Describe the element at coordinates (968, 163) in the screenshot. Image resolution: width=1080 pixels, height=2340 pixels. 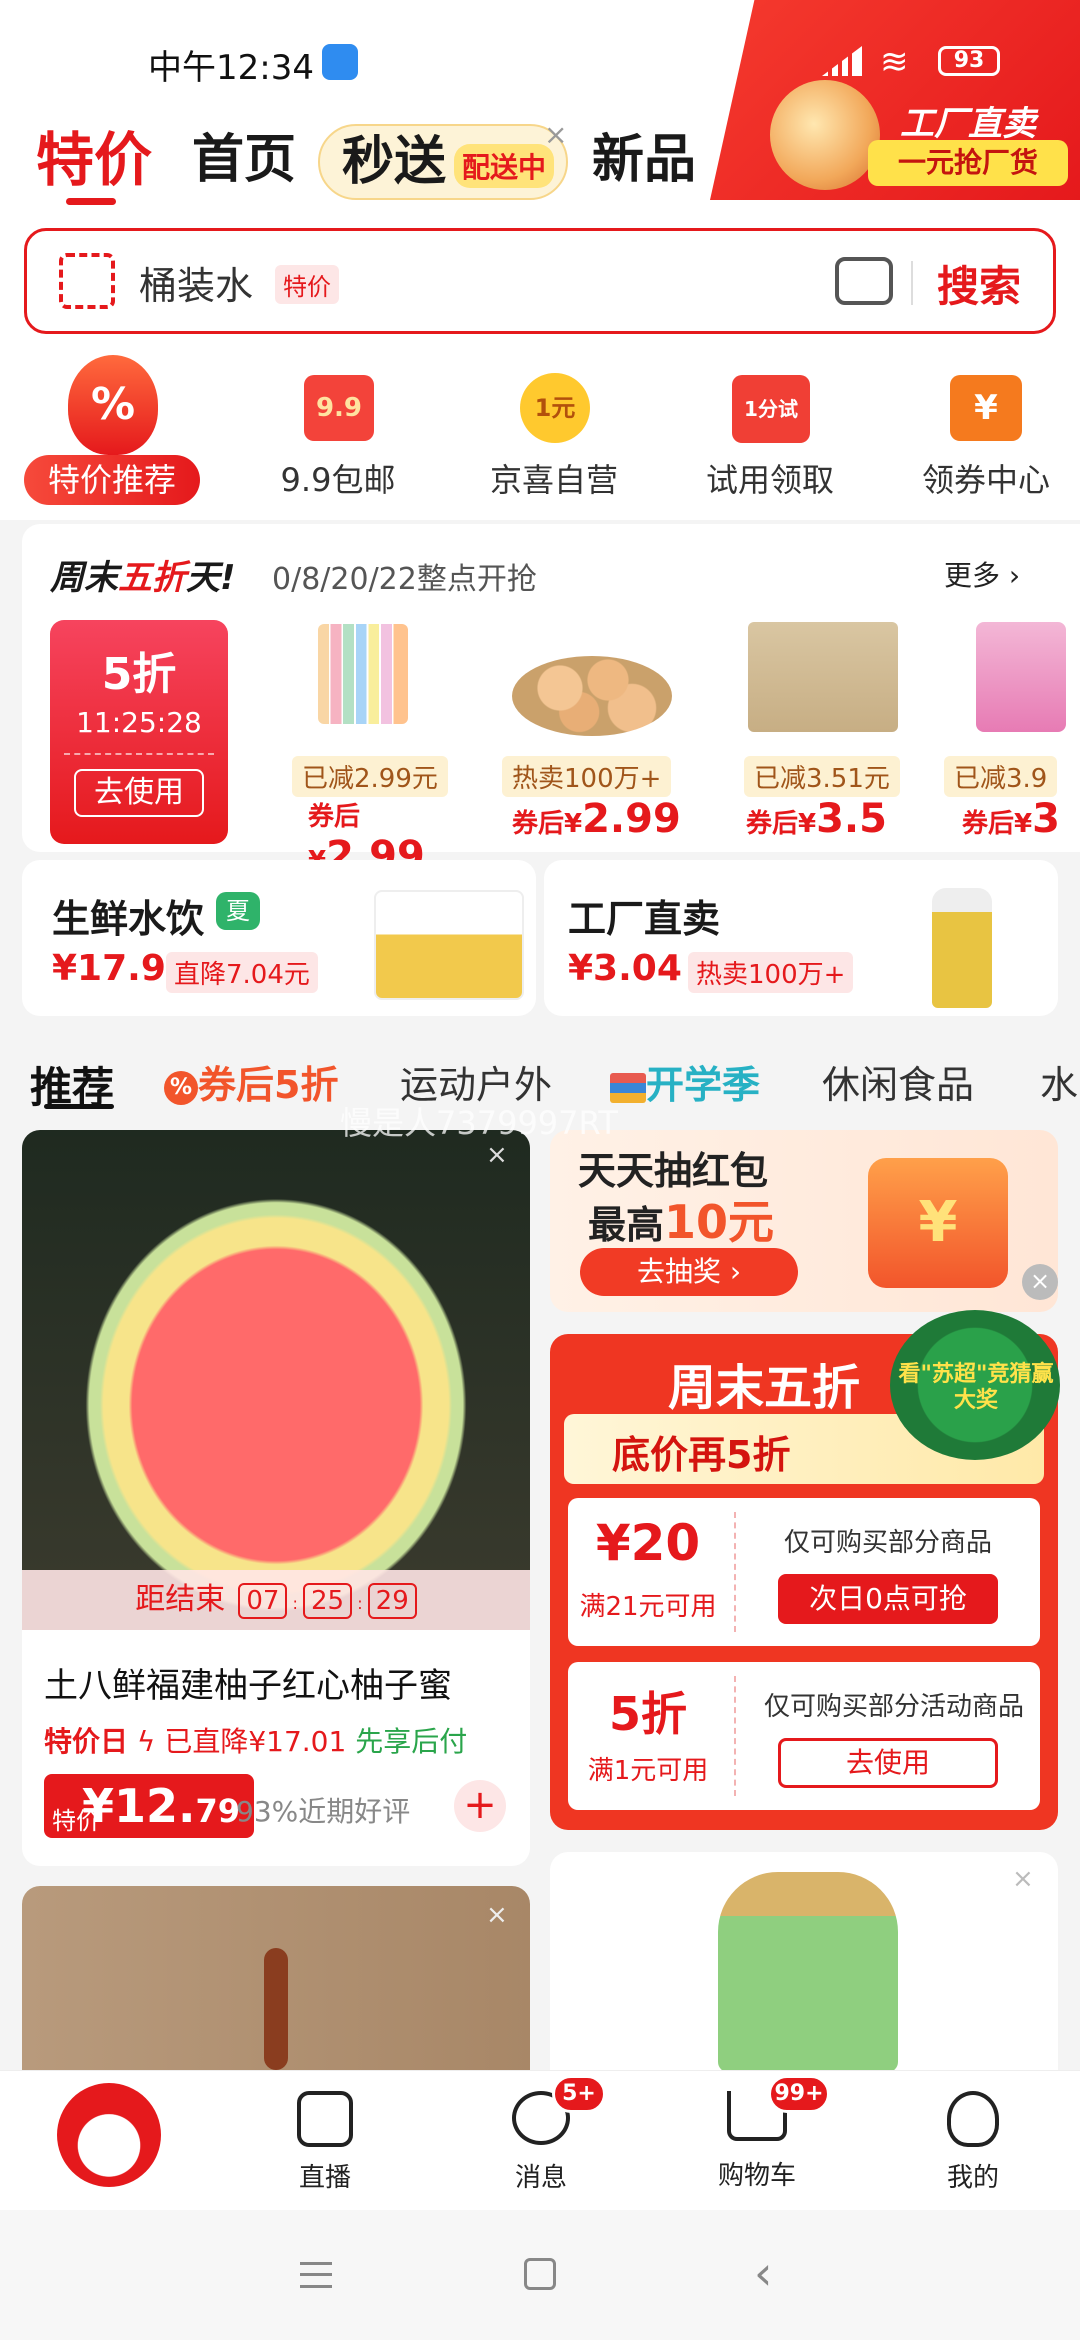
I see `promo-subtitle: 一元抢厂货` at that location.